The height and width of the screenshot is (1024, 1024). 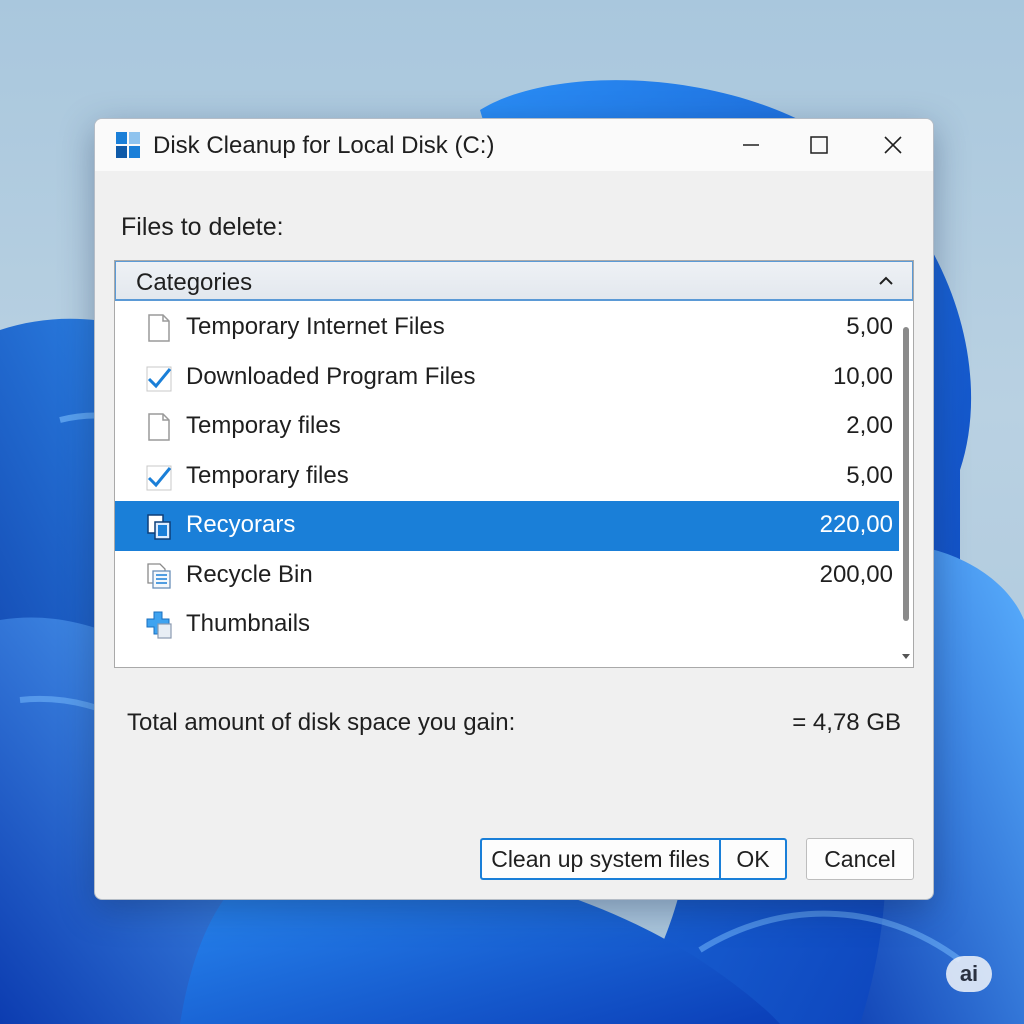 What do you see at coordinates (159, 575) in the screenshot?
I see `recycle-bin-icon` at bounding box center [159, 575].